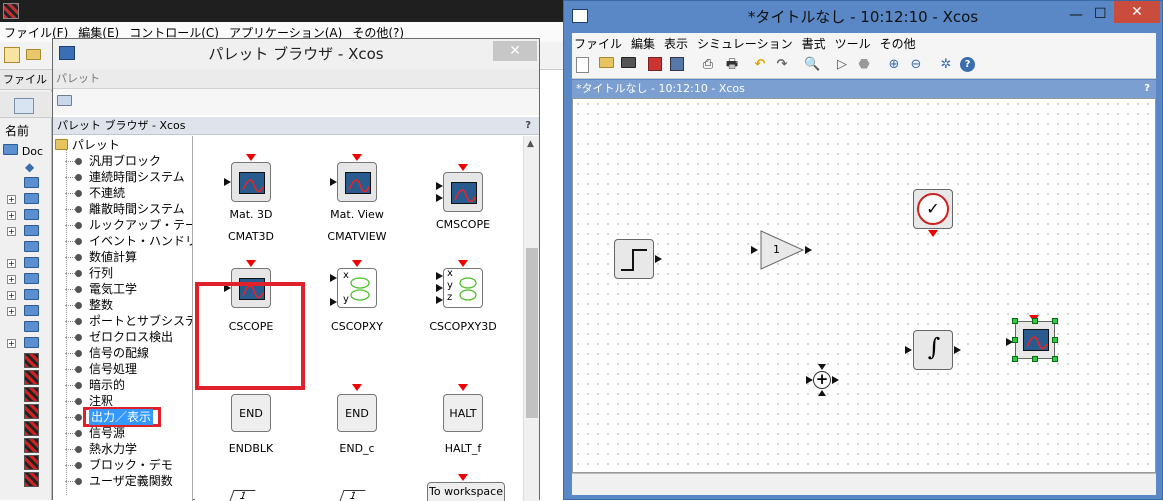  What do you see at coordinates (64, 102) in the screenshot?
I see `open-palette-icon` at bounding box center [64, 102].